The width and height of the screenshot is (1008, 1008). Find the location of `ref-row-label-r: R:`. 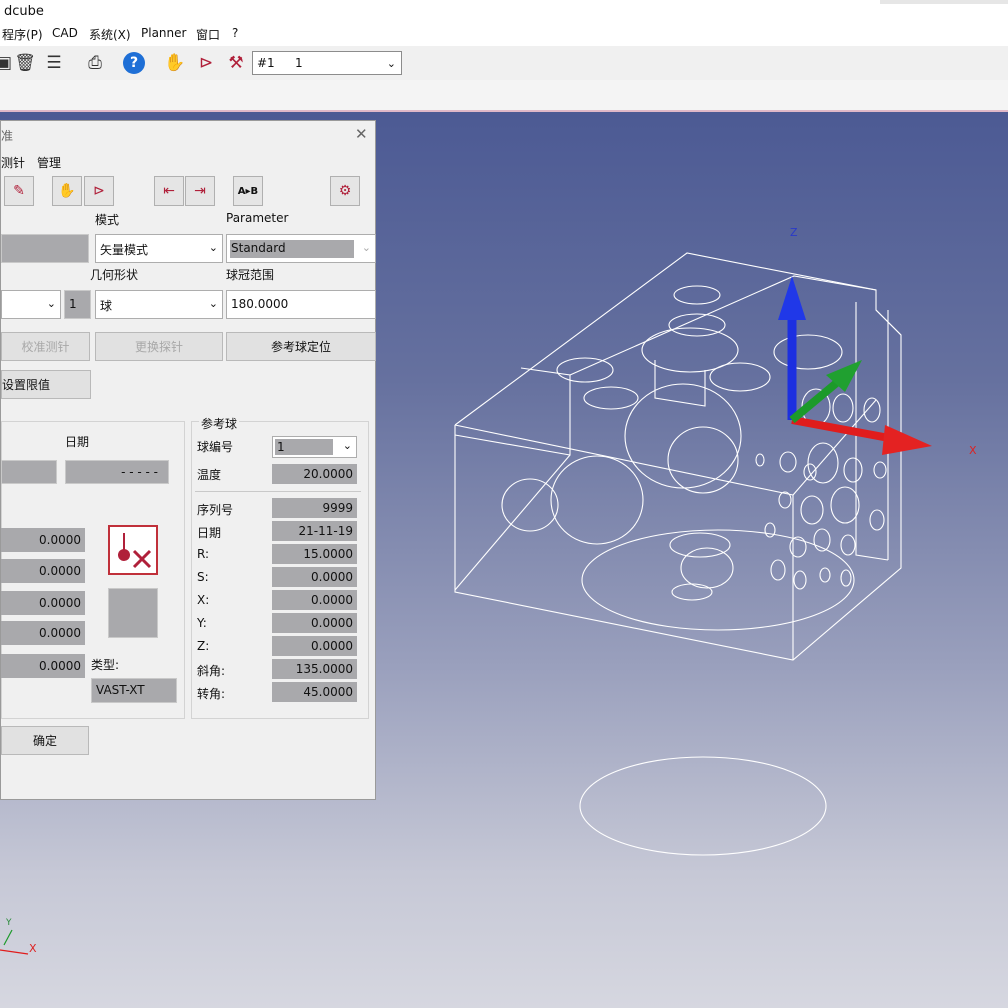

ref-row-label-r: R: is located at coordinates (203, 554).